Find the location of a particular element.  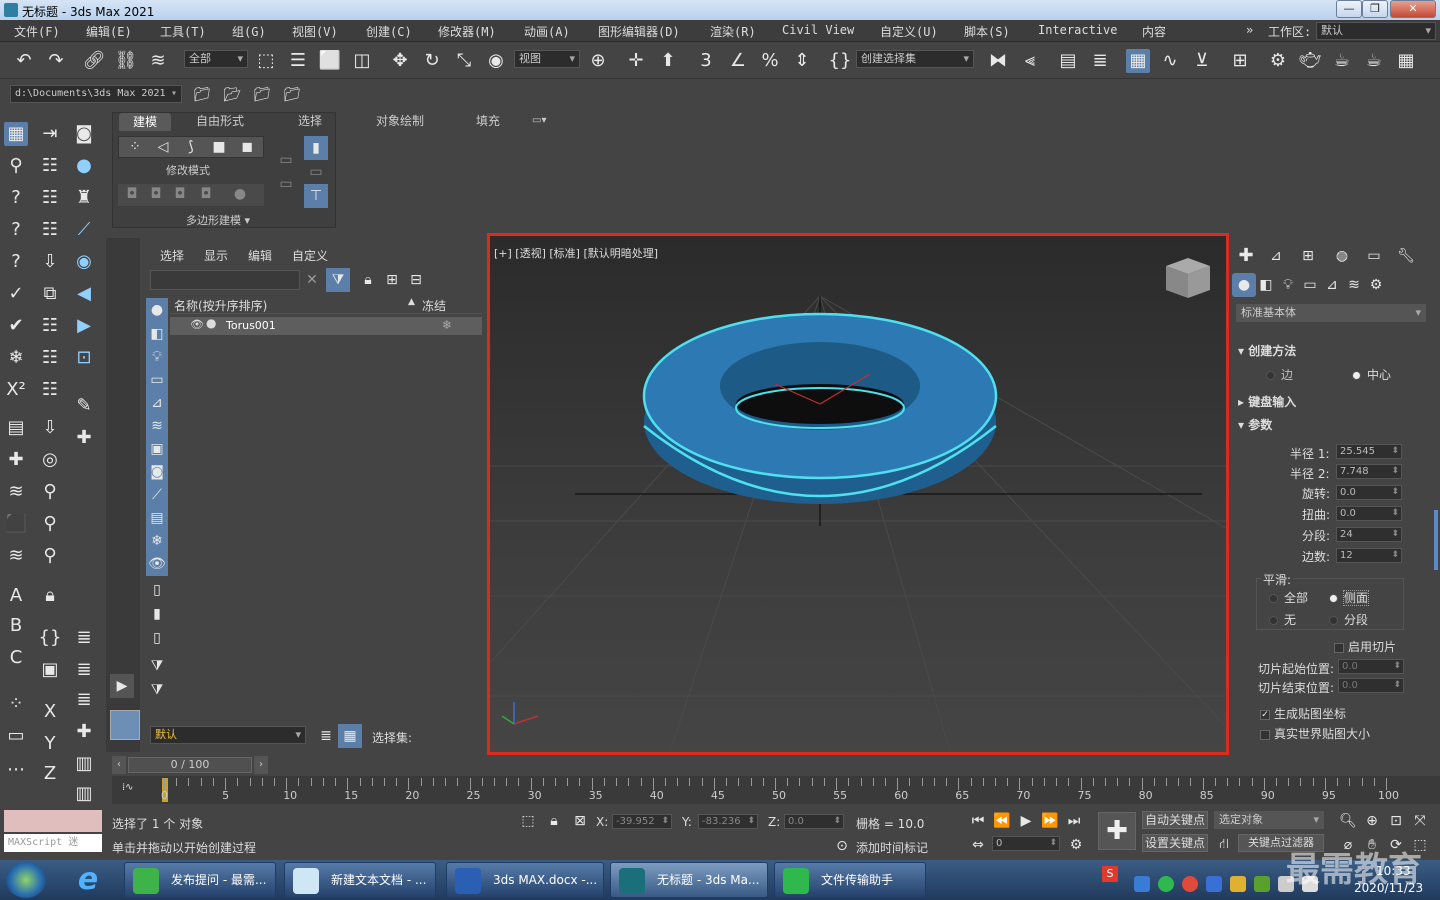

project-save-icon: 📁︎ is located at coordinates (262, 95).